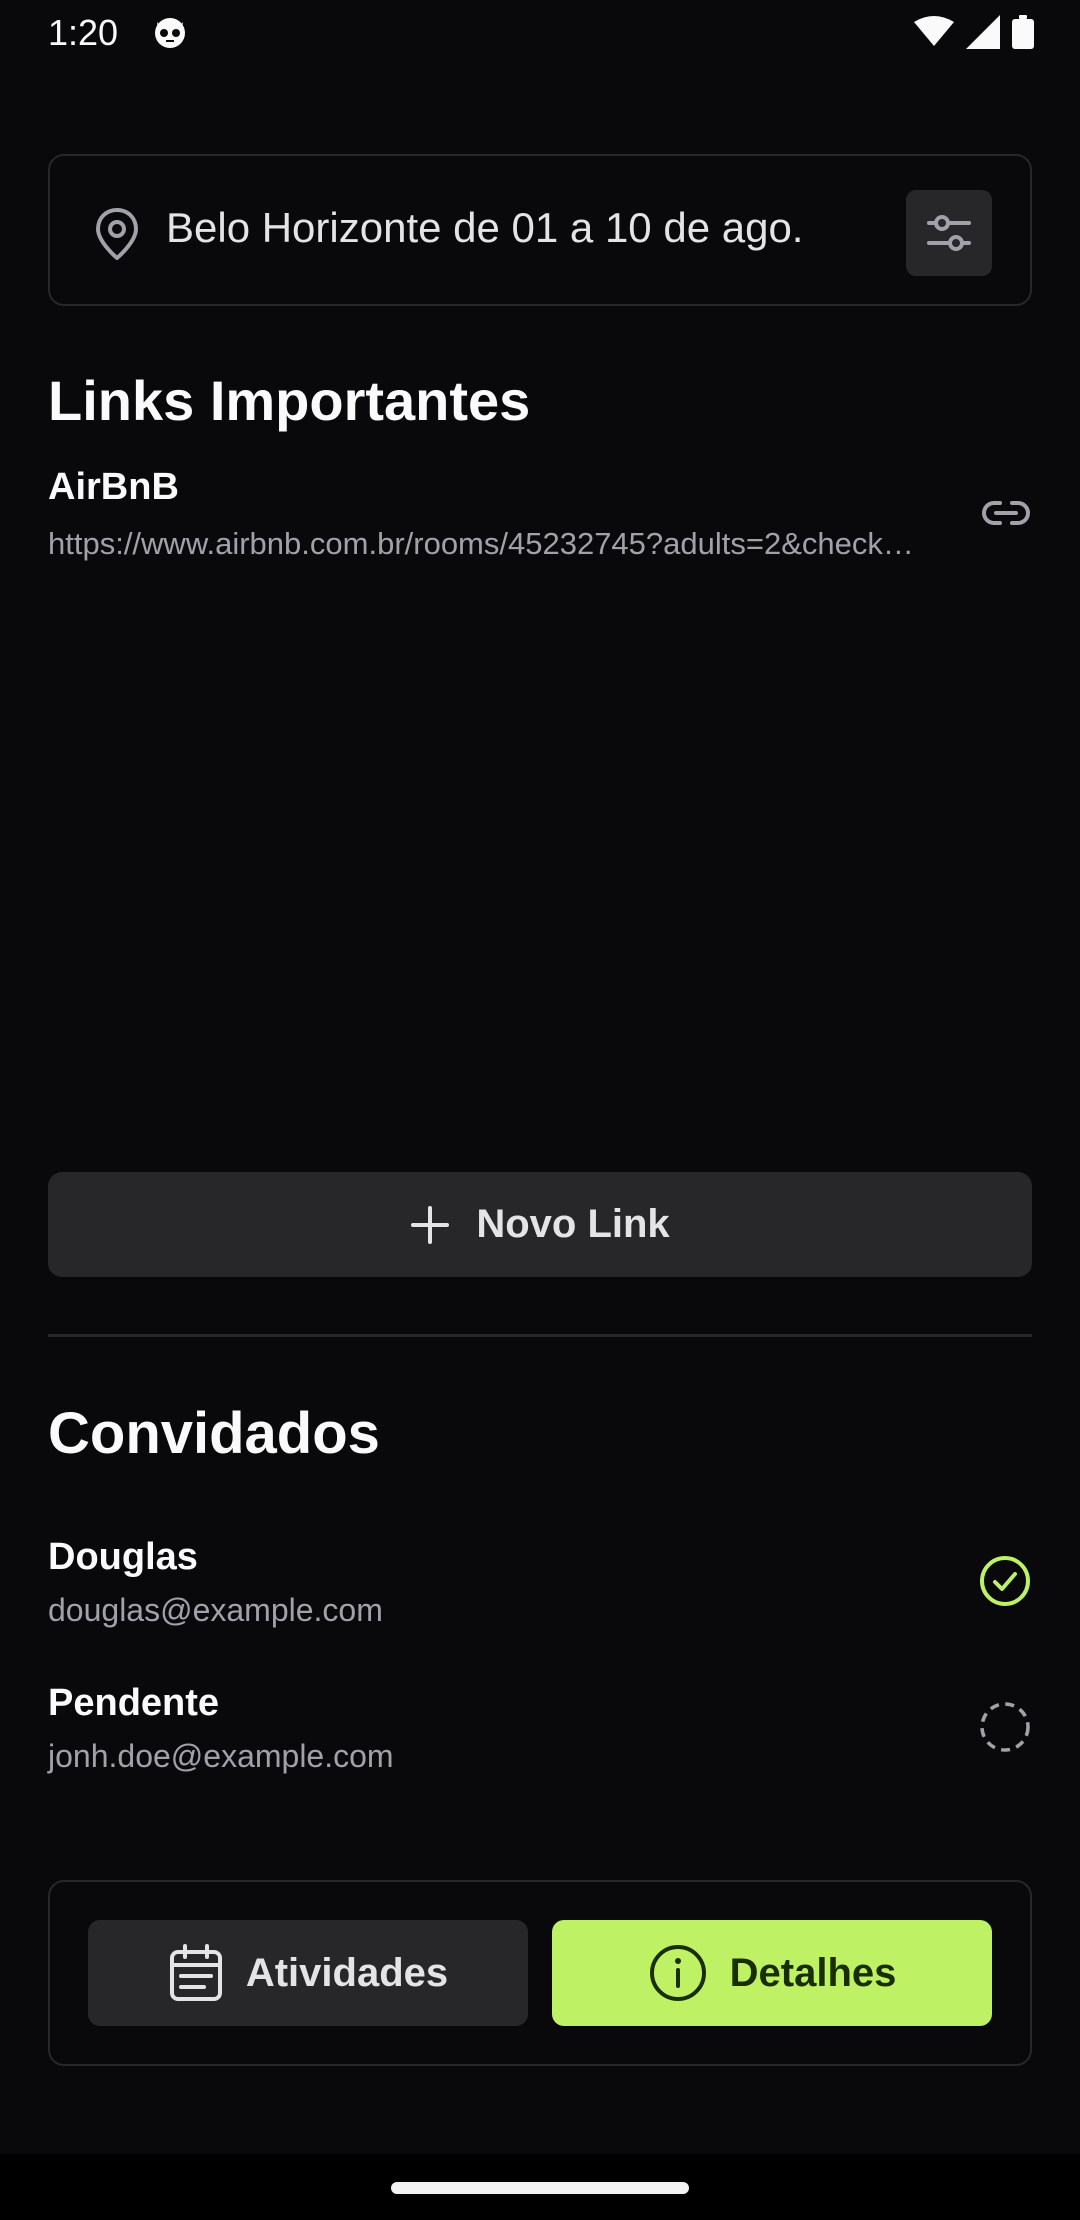 The width and height of the screenshot is (1080, 2220). What do you see at coordinates (1005, 1581) in the screenshot?
I see `check-circle-icon` at bounding box center [1005, 1581].